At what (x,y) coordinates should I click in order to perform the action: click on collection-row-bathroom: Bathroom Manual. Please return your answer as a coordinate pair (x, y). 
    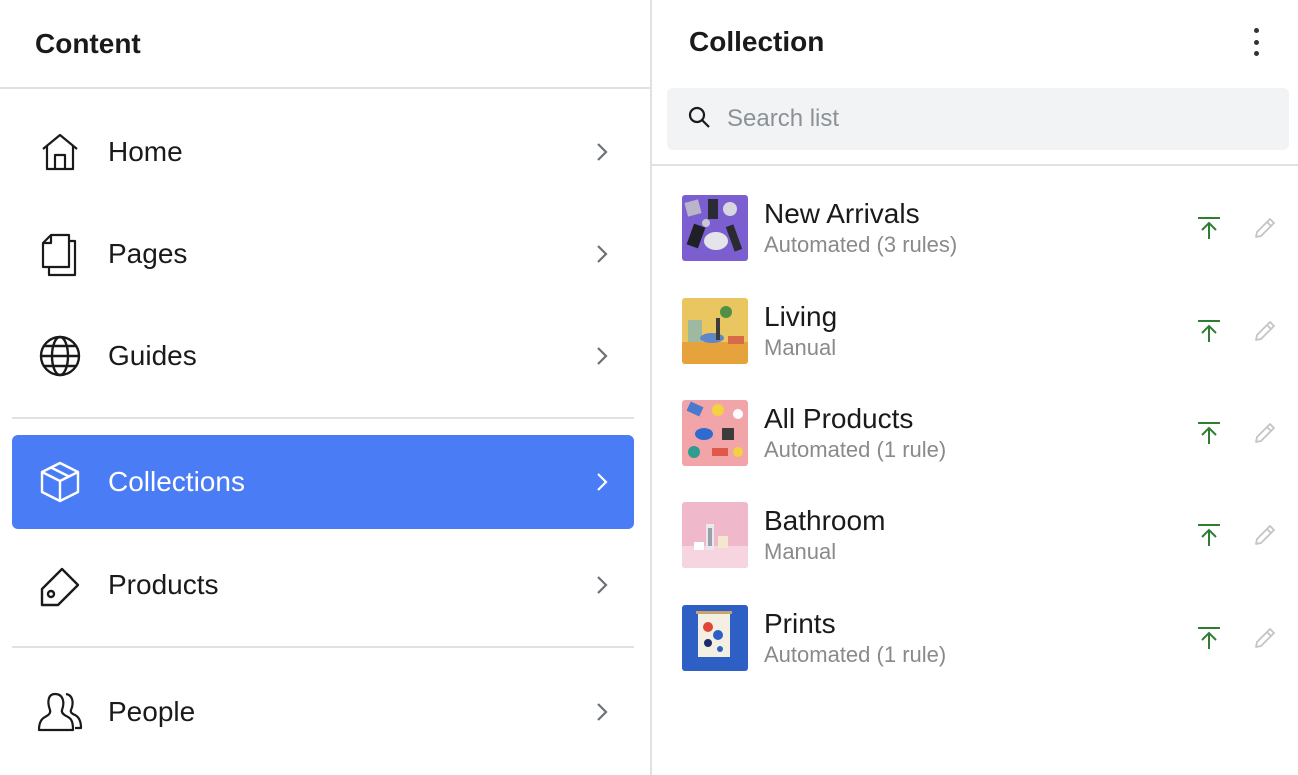
    Looking at the image, I should click on (982, 535).